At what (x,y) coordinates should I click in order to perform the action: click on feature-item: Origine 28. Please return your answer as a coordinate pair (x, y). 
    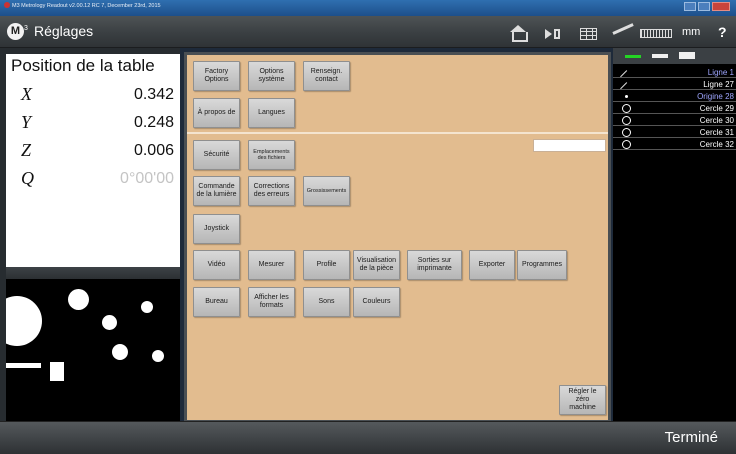
    Looking at the image, I should click on (674, 96).